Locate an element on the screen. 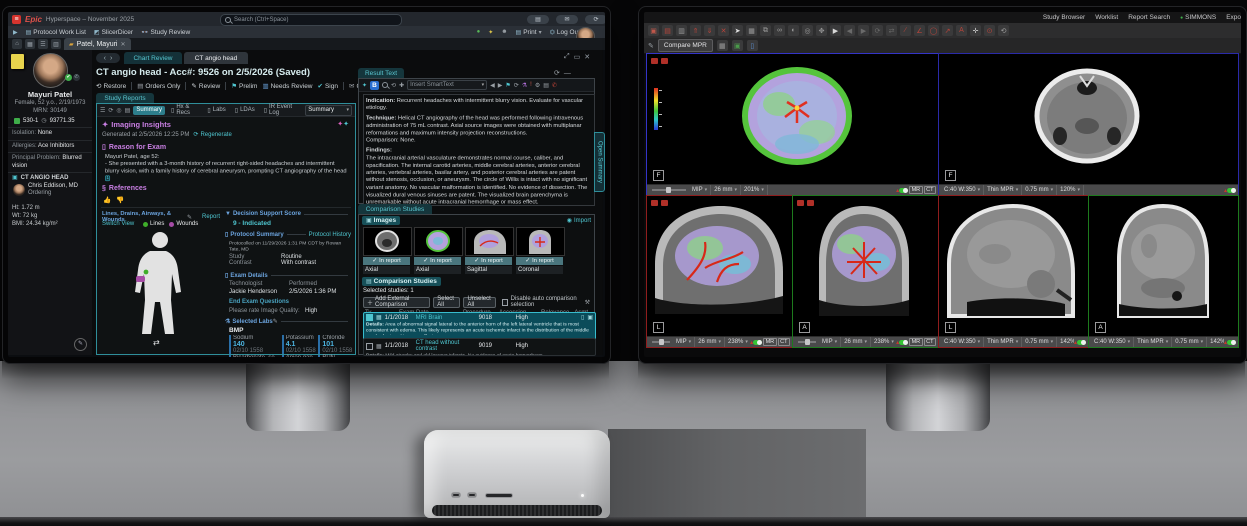 The image size is (1247, 526). tab-result-text: Result Text is located at coordinates (381, 73).